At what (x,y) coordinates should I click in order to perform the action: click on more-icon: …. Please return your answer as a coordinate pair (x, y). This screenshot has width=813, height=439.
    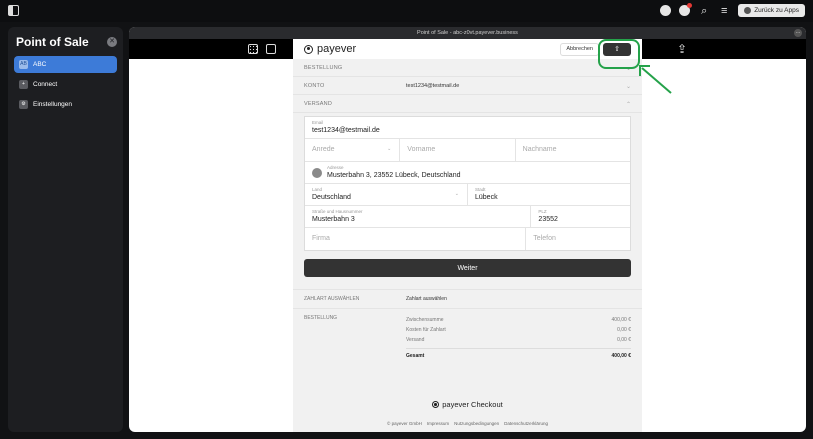
    Looking at the image, I should click on (798, 33).